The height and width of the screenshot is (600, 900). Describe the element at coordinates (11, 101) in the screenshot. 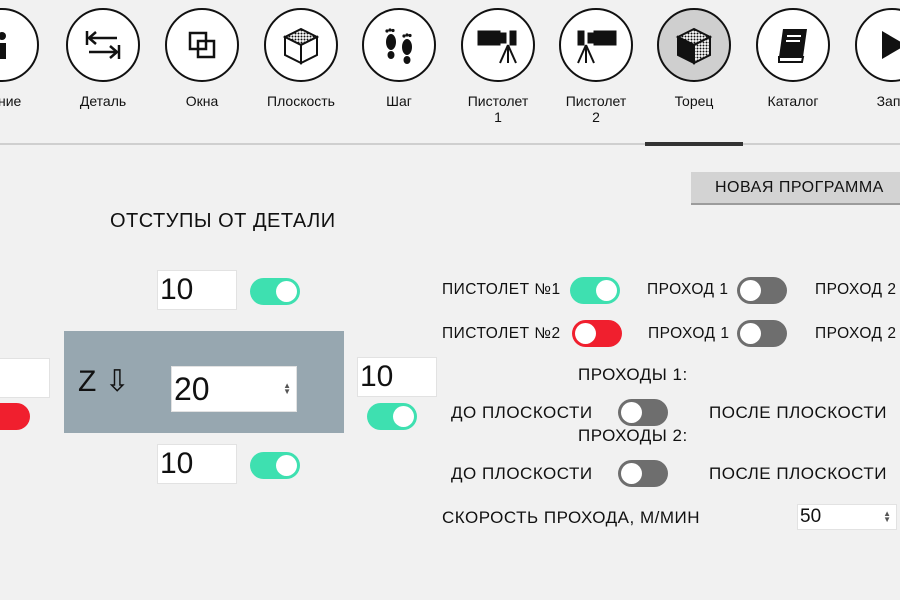

I see `toolbar-label-state: ояние` at that location.